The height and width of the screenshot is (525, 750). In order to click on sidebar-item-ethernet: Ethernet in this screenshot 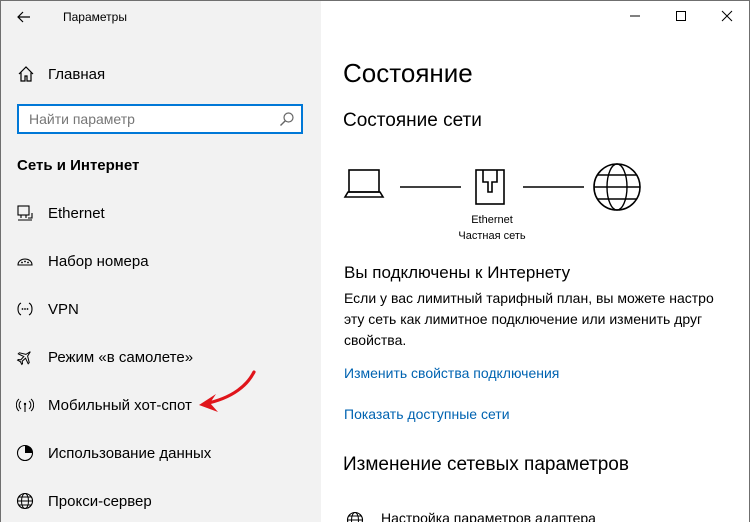, I will do `click(160, 213)`.